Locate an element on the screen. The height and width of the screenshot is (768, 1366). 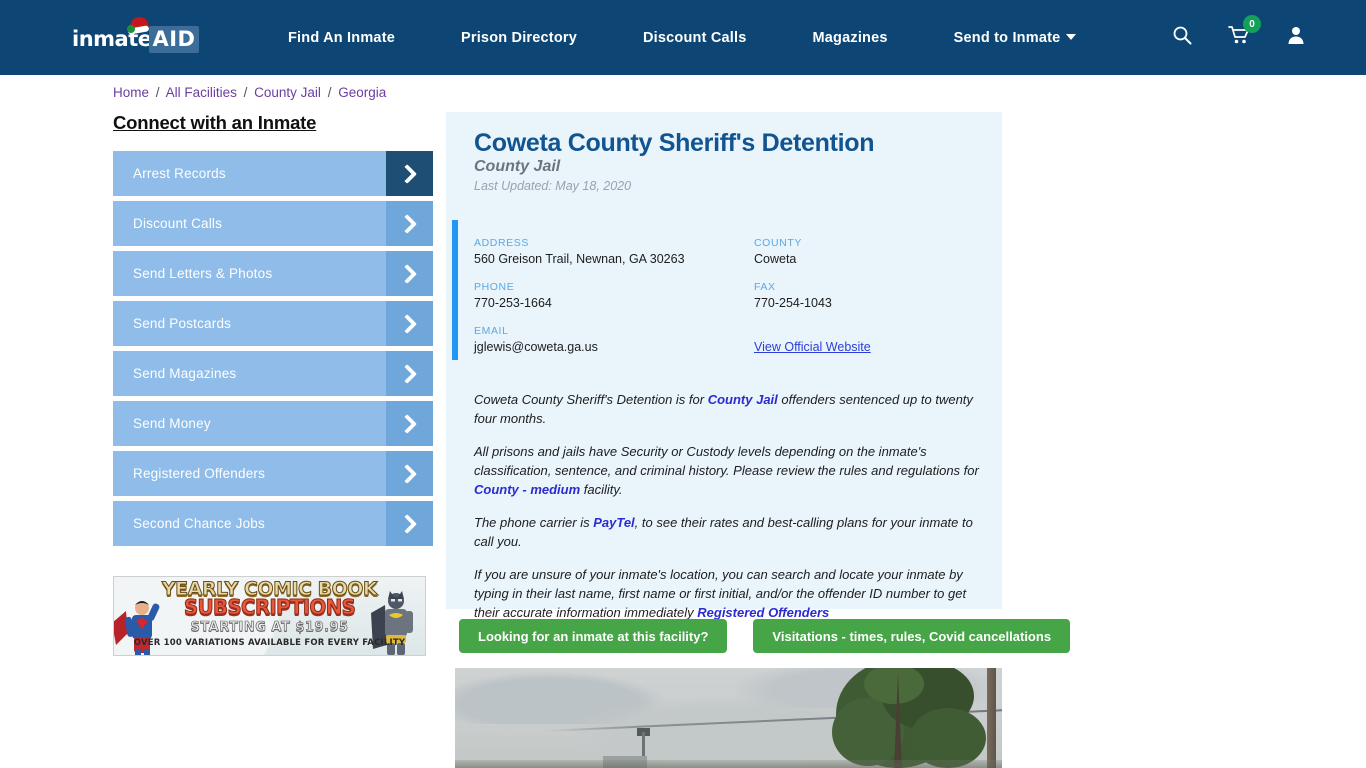
fax-label: FAX is located at coordinates (765, 287).